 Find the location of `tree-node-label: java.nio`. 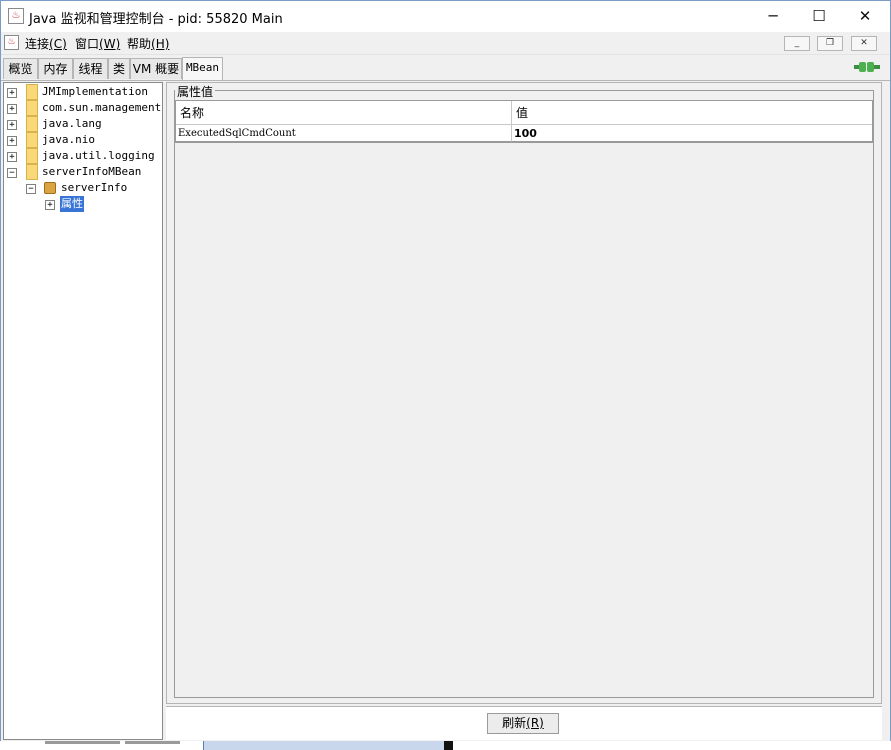

tree-node-label: java.nio is located at coordinates (68, 139).